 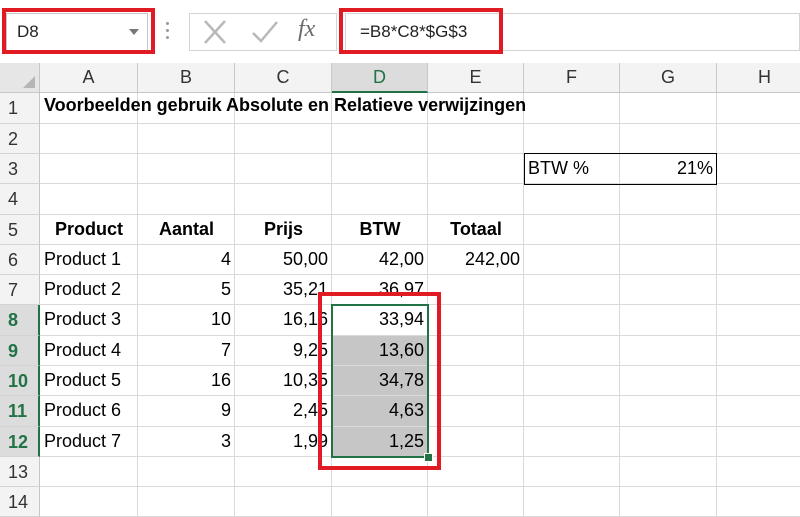 What do you see at coordinates (186, 442) in the screenshot?
I see `aantal-cell: 3` at bounding box center [186, 442].